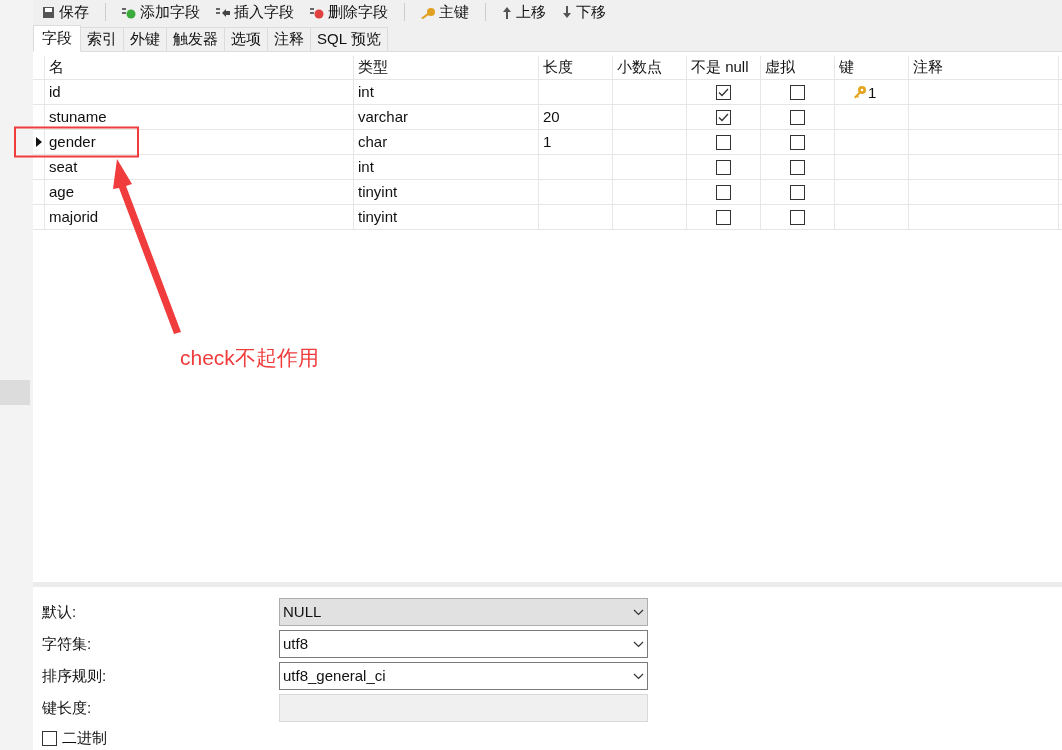 This screenshot has width=1062, height=750. I want to click on key-order: 1, so click(872, 93).